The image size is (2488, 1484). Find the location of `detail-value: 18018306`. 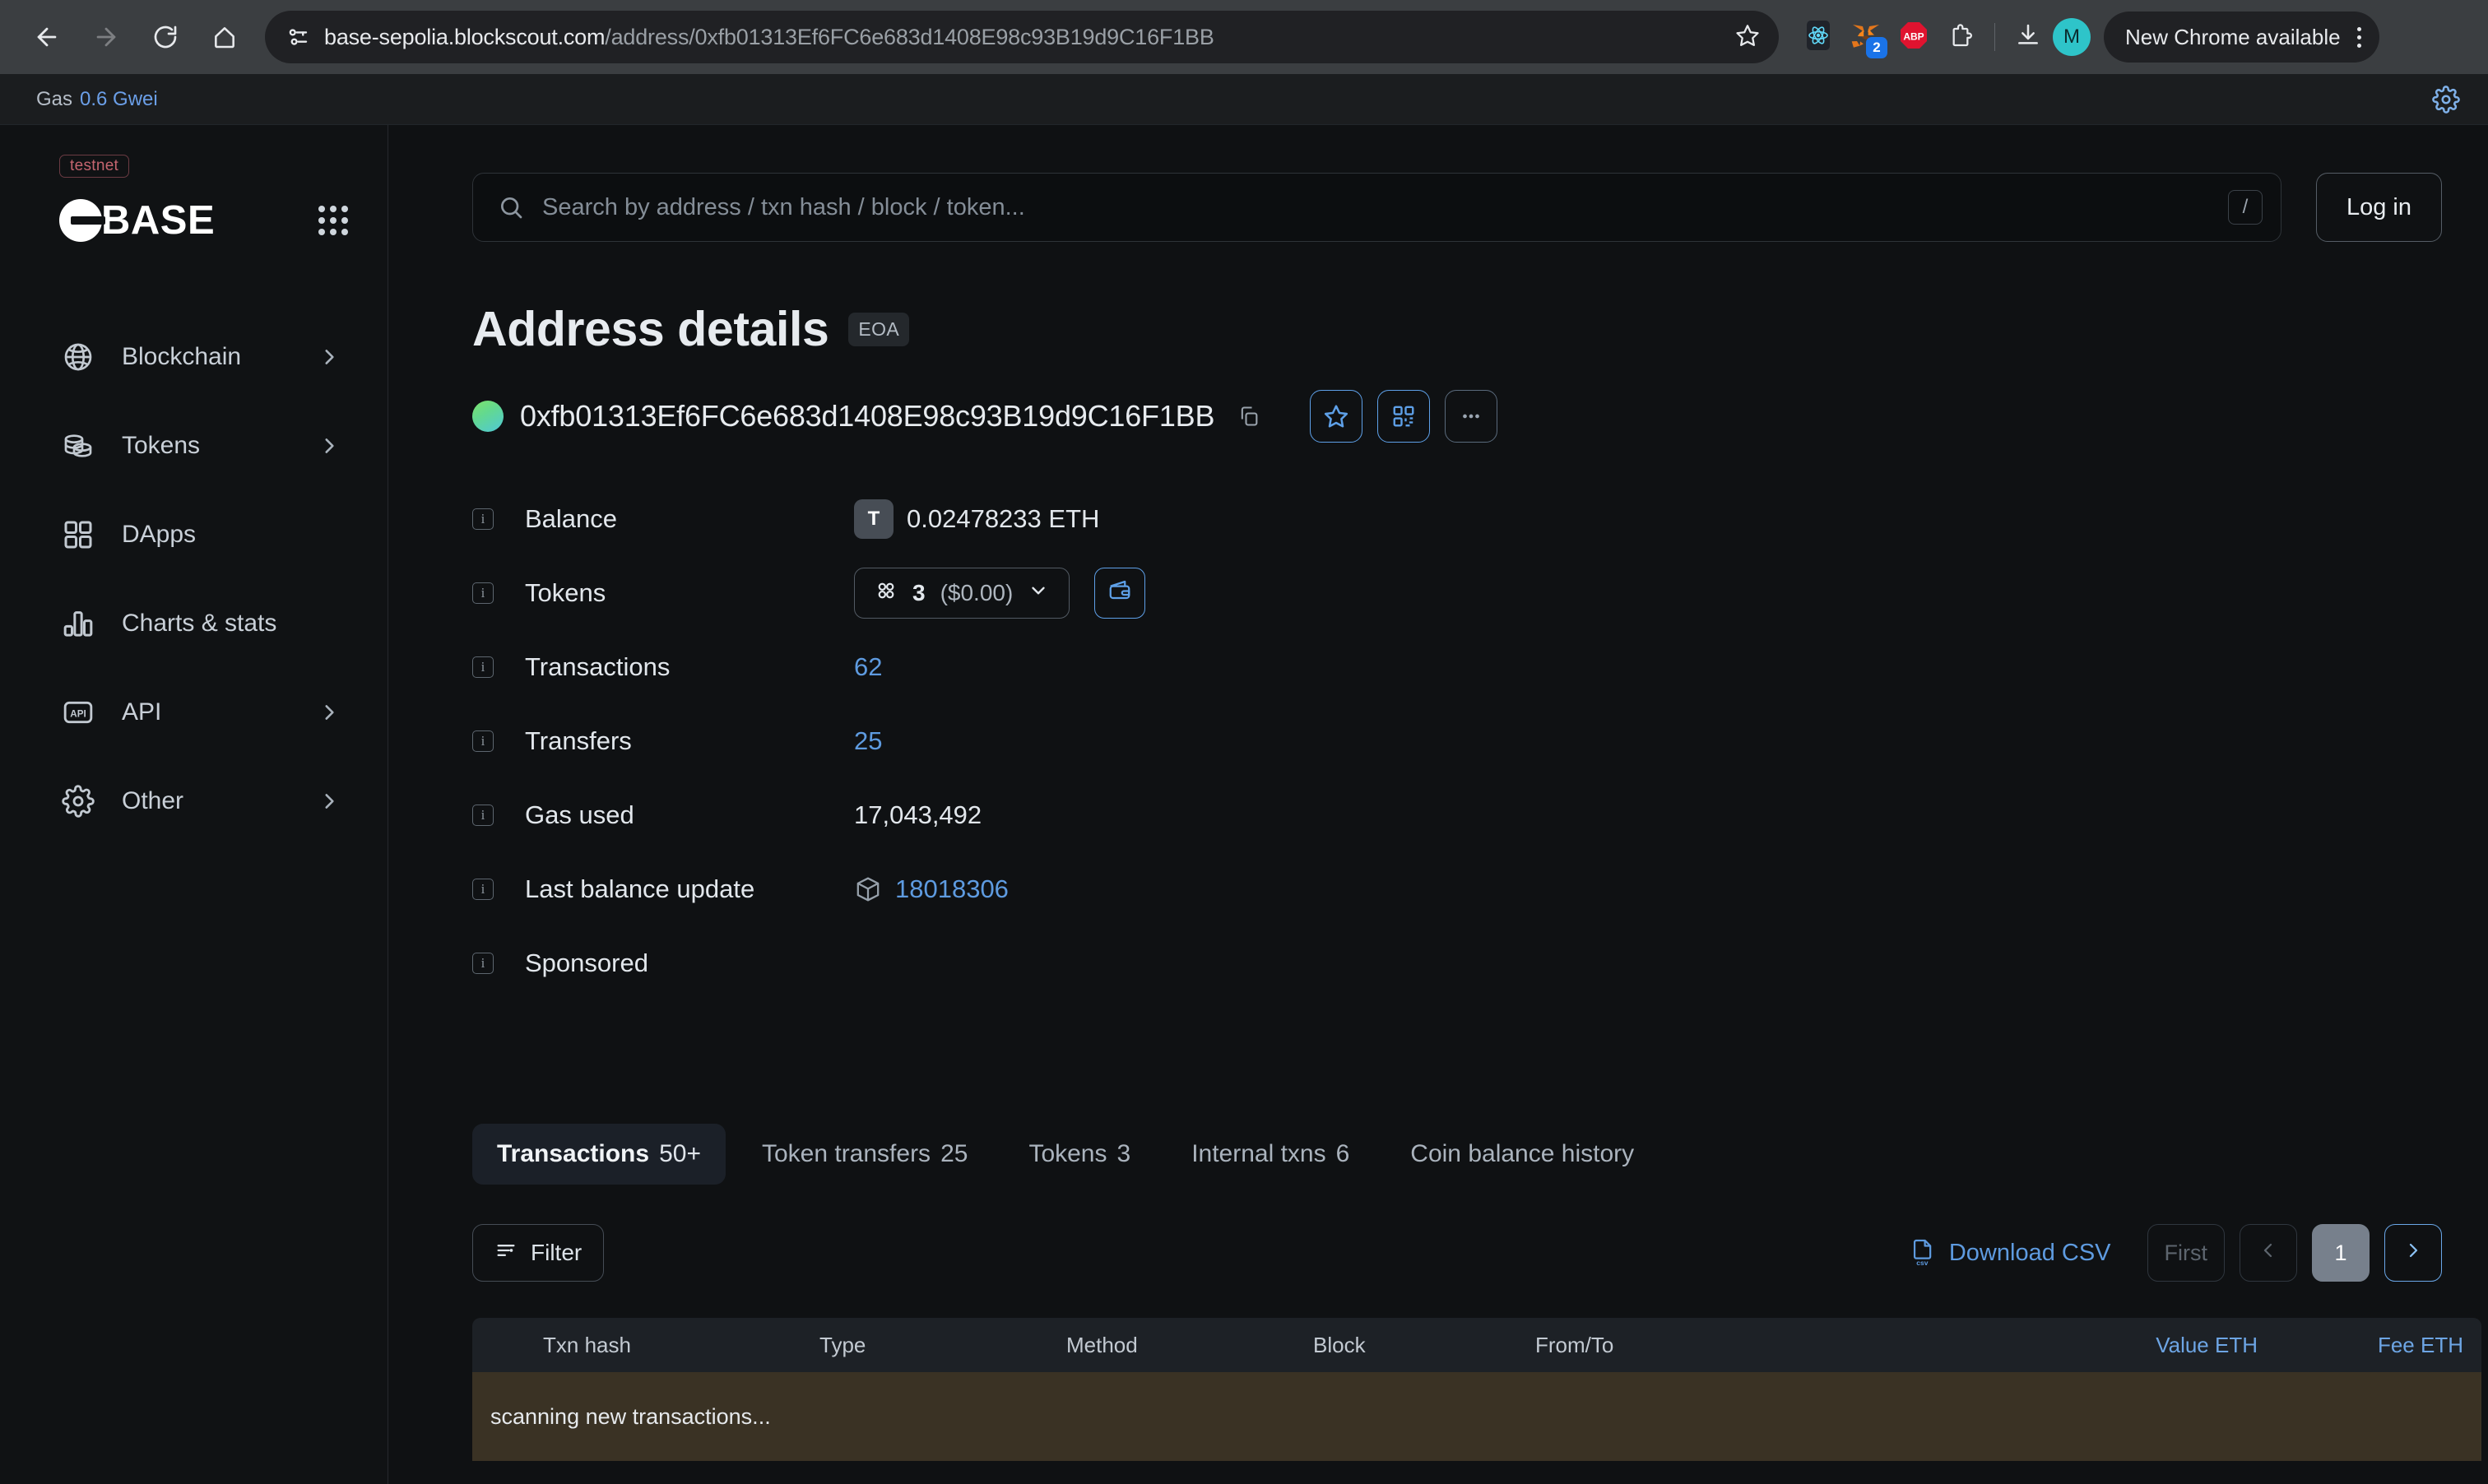

detail-value: 18018306 is located at coordinates (932, 889).